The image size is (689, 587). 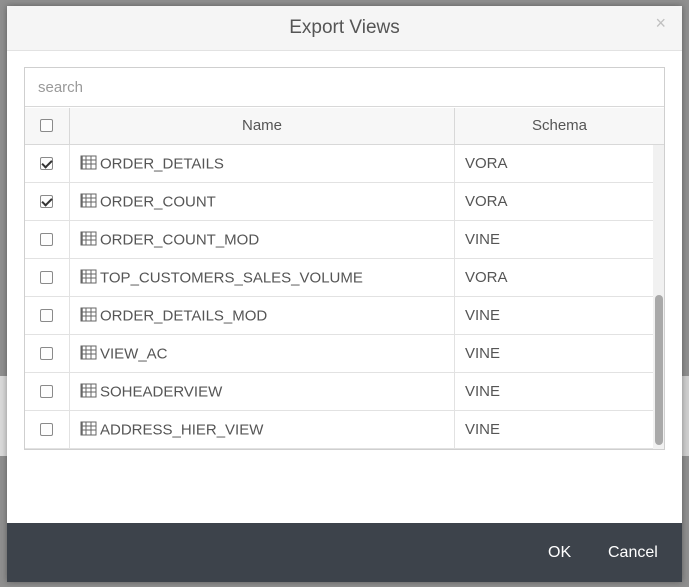 I want to click on table-row: ORDER_COUNT VORA, so click(x=339, y=202).